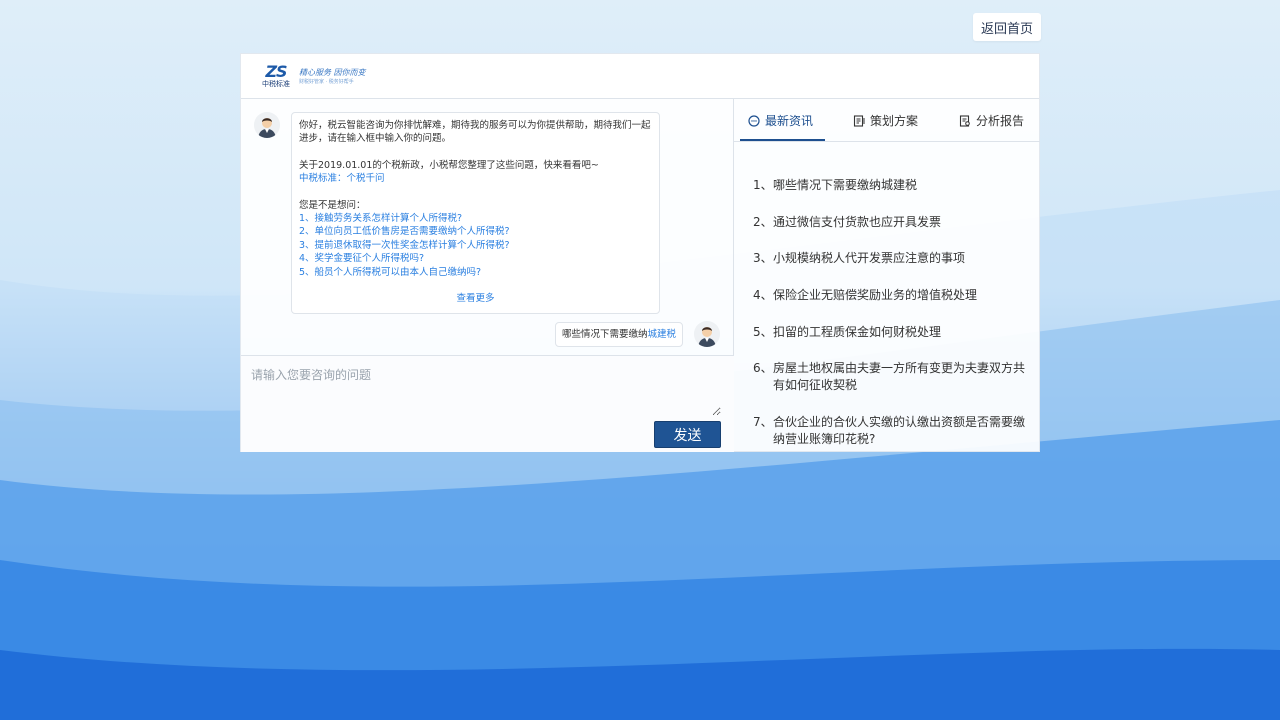  What do you see at coordinates (875, 295) in the screenshot?
I see `news-title: 保险企业无赔偿奖励业务的增值税处理` at bounding box center [875, 295].